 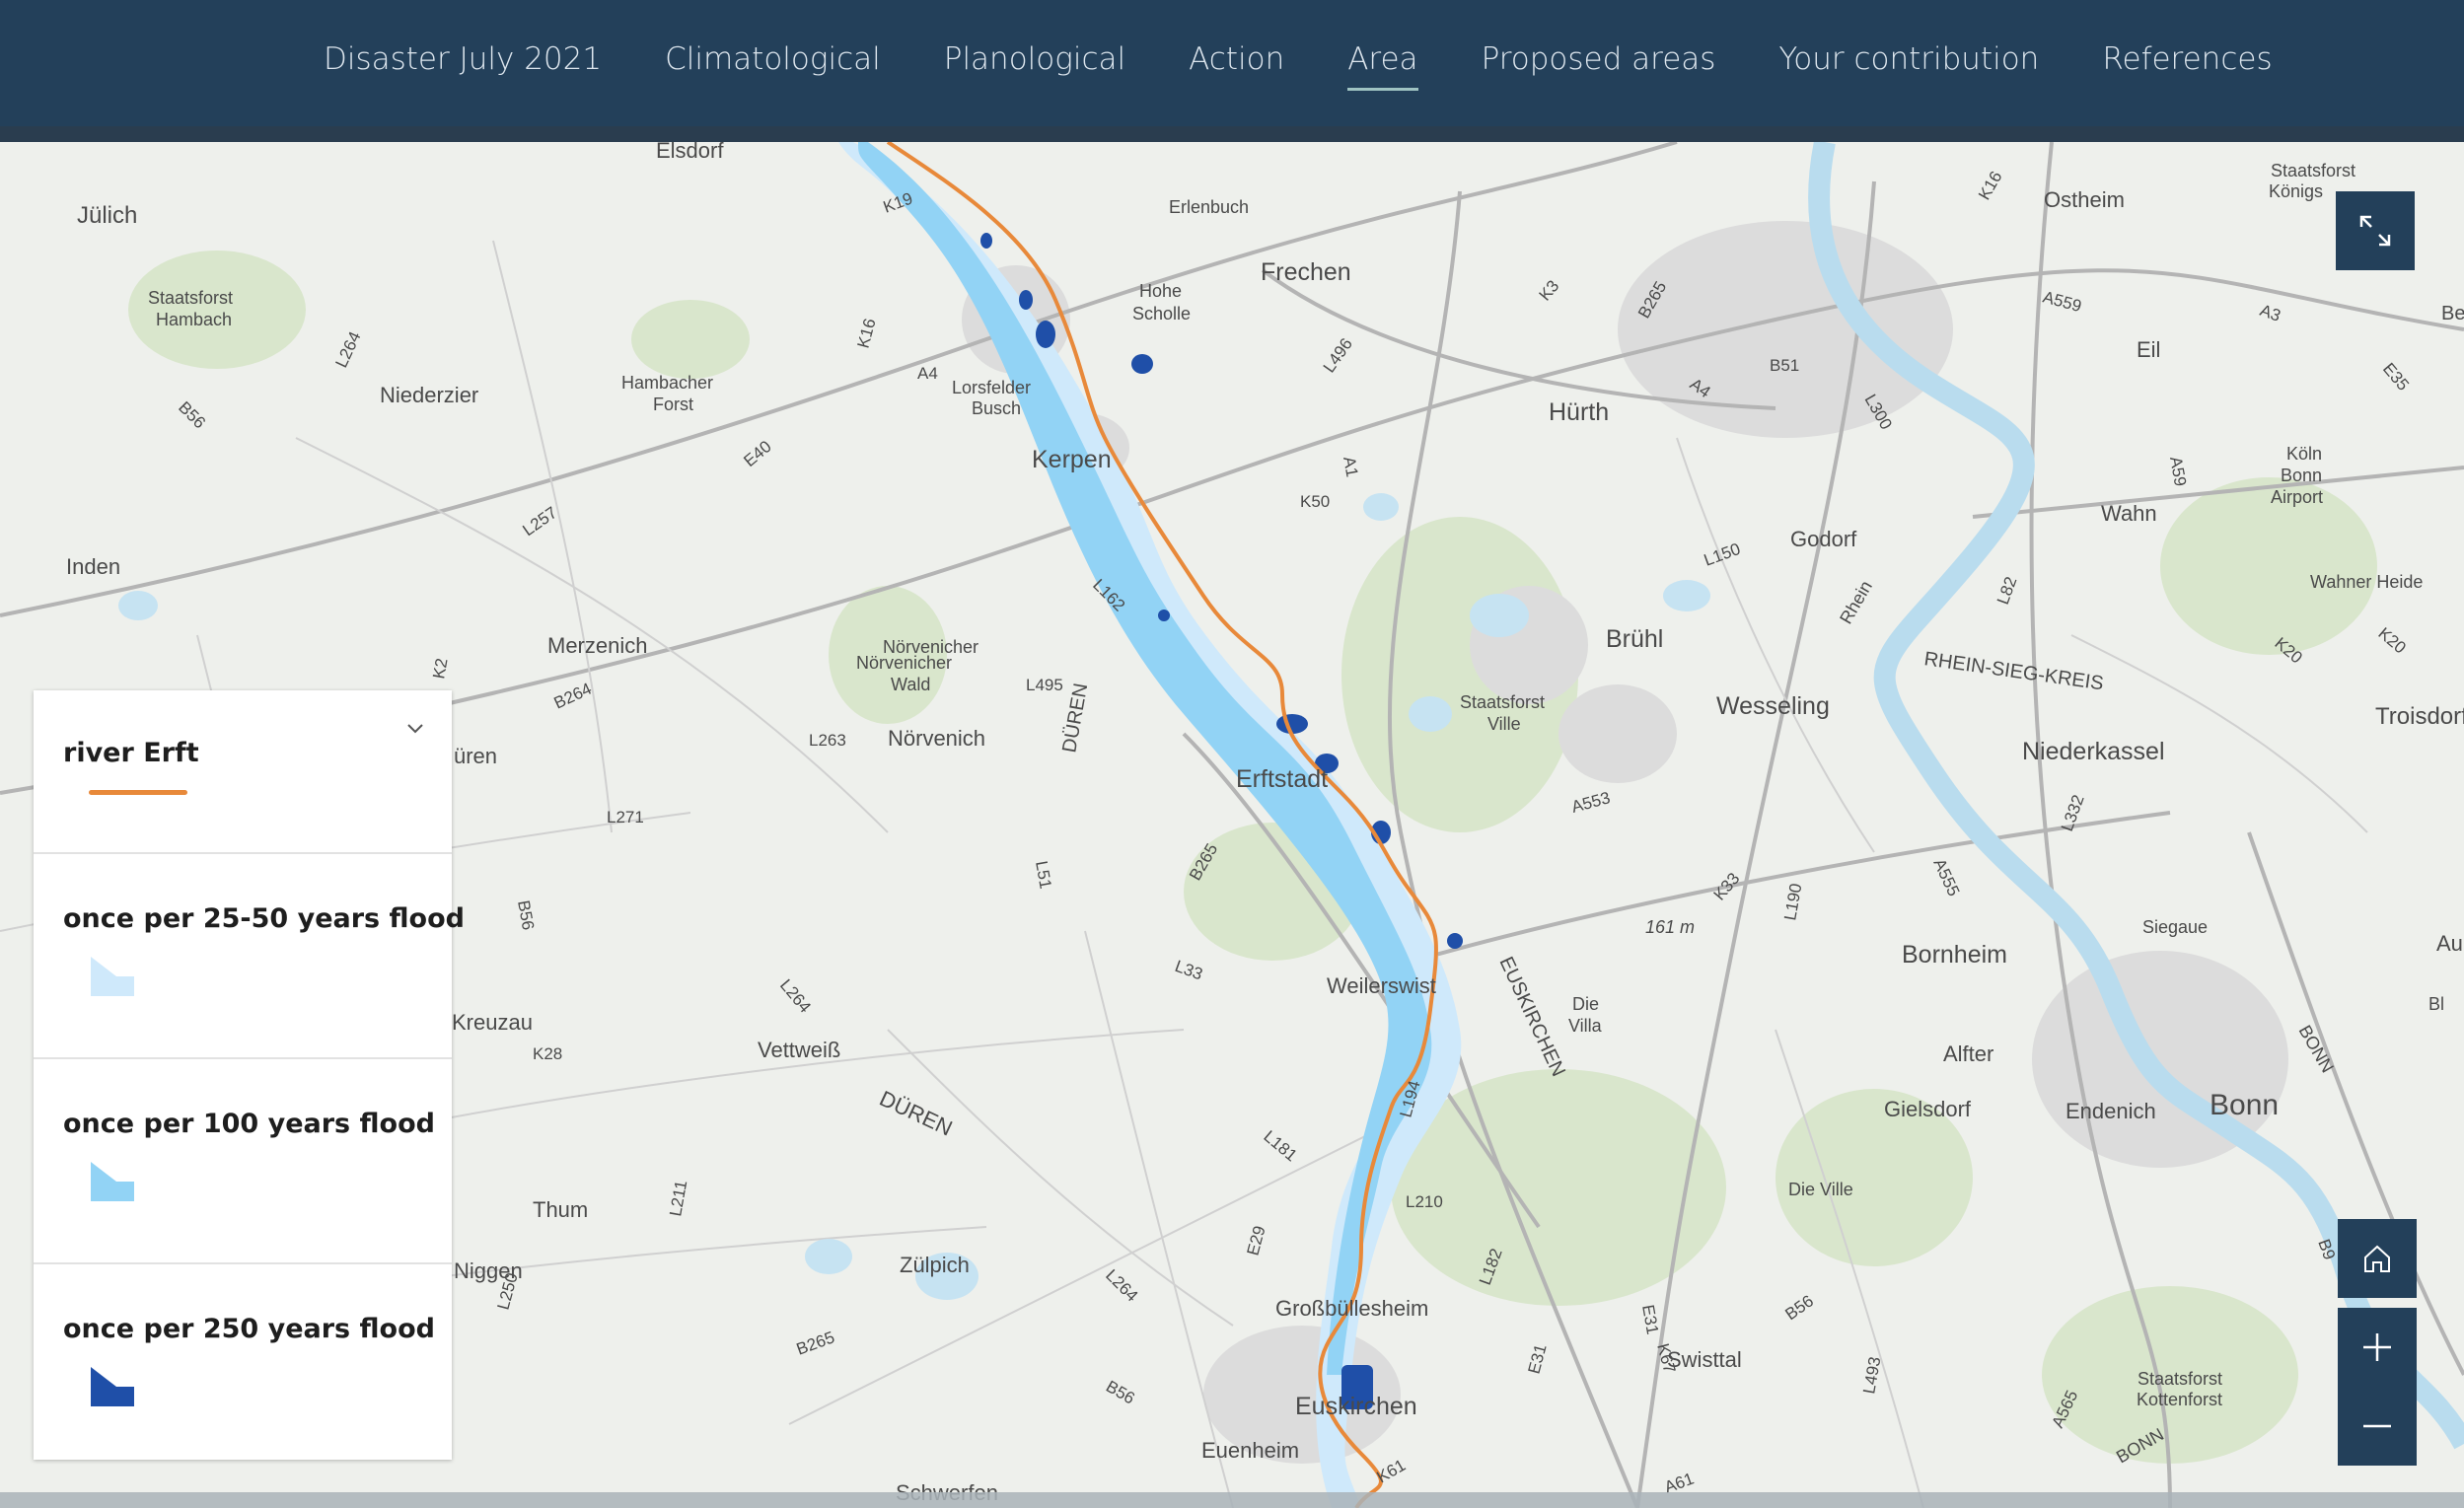 What do you see at coordinates (1381, 985) in the screenshot?
I see `label-weilerswist: Weilerswist` at bounding box center [1381, 985].